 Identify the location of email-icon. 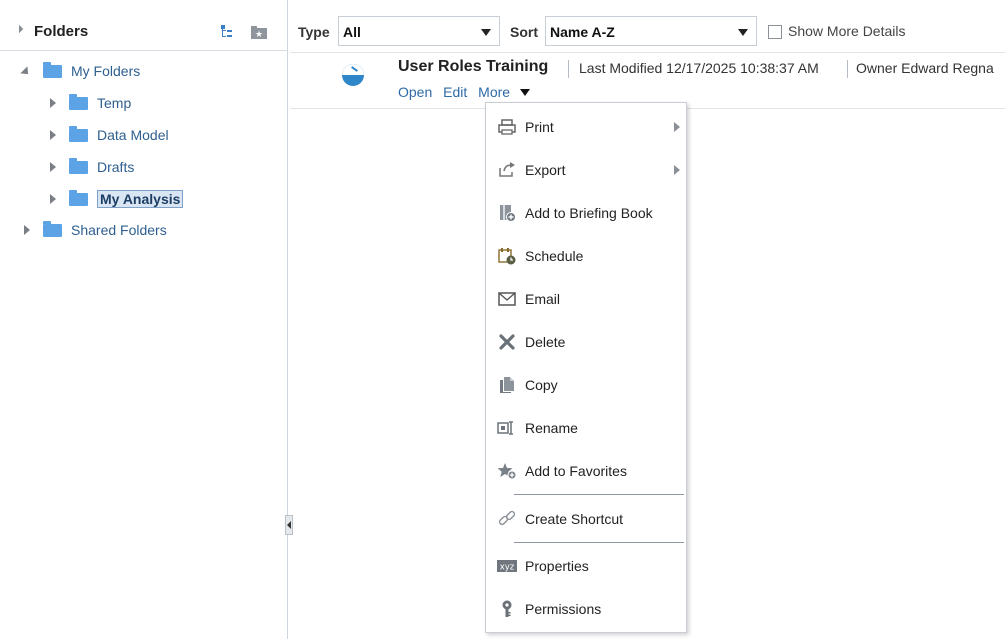
(507, 299).